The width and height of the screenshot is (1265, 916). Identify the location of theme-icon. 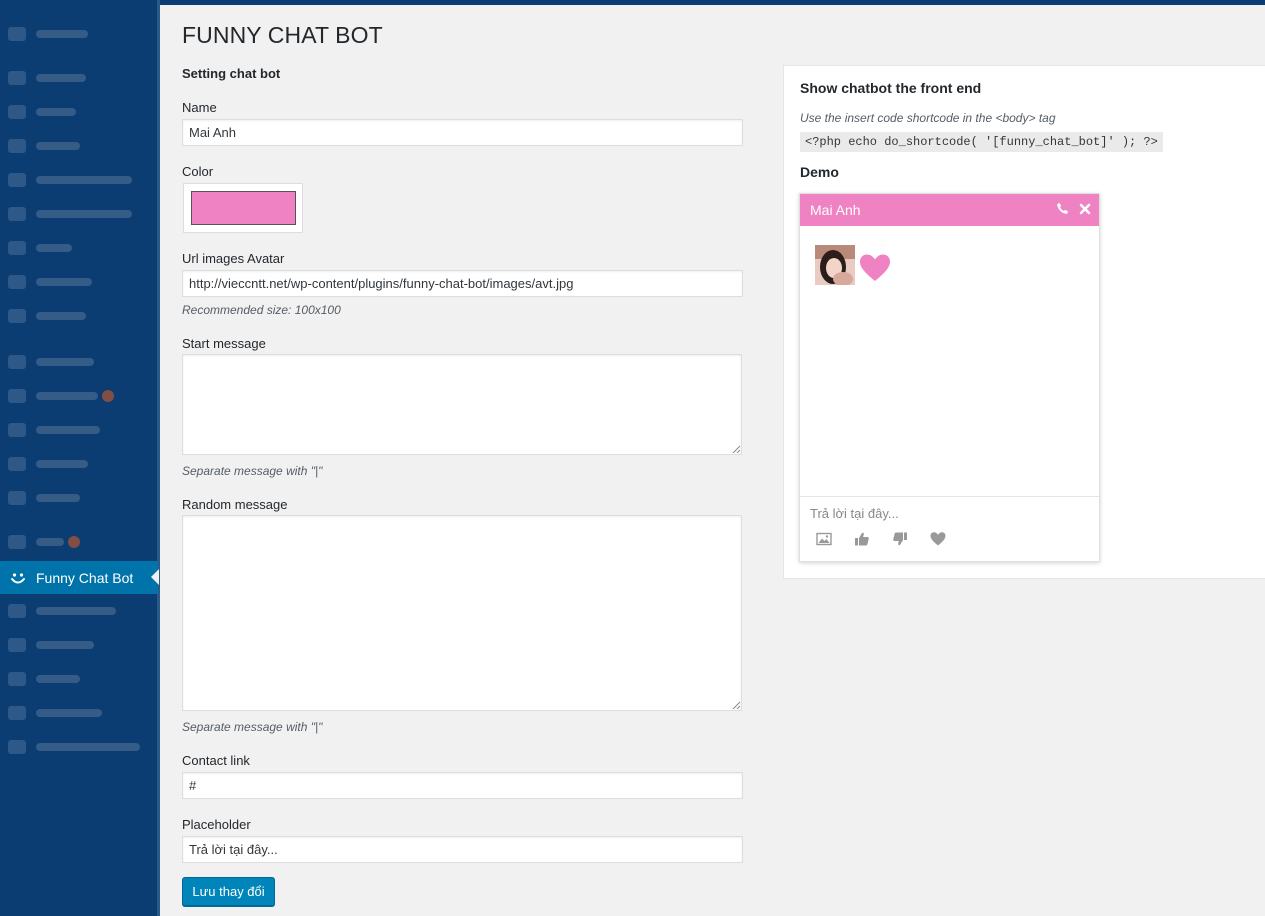
(17, 248).